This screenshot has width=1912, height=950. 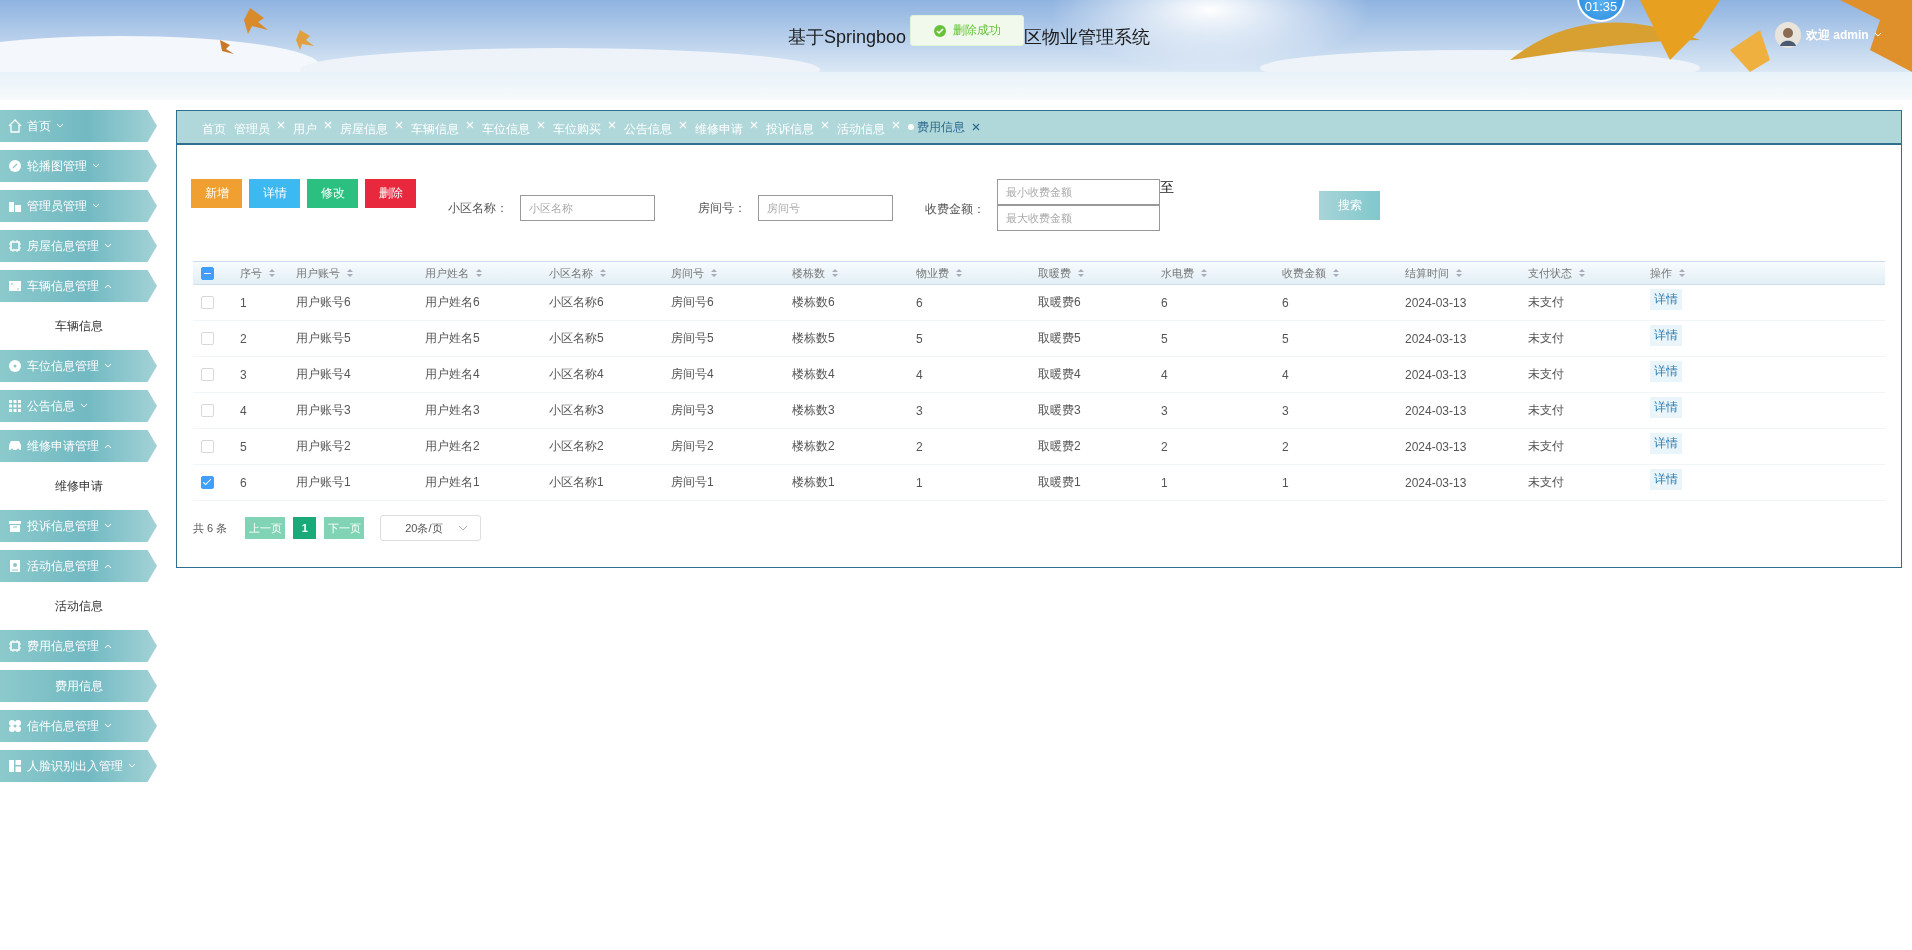 I want to click on sidebar-subitem: 活动信息, so click(x=78, y=606).